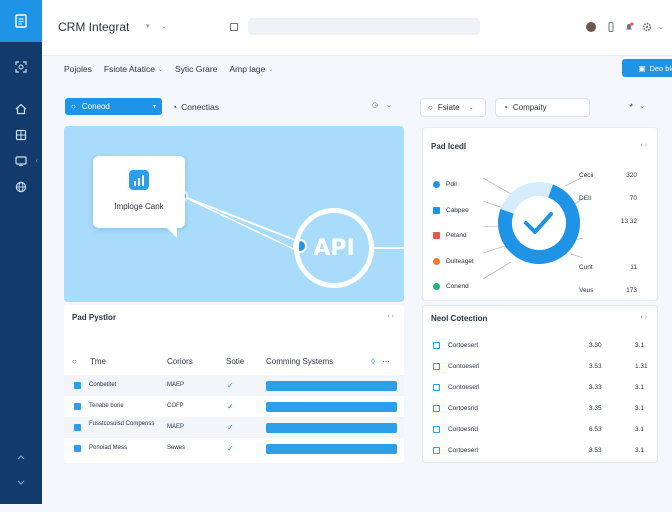  What do you see at coordinates (595, 429) in the screenshot?
I see `list-value: 6.53` at bounding box center [595, 429].